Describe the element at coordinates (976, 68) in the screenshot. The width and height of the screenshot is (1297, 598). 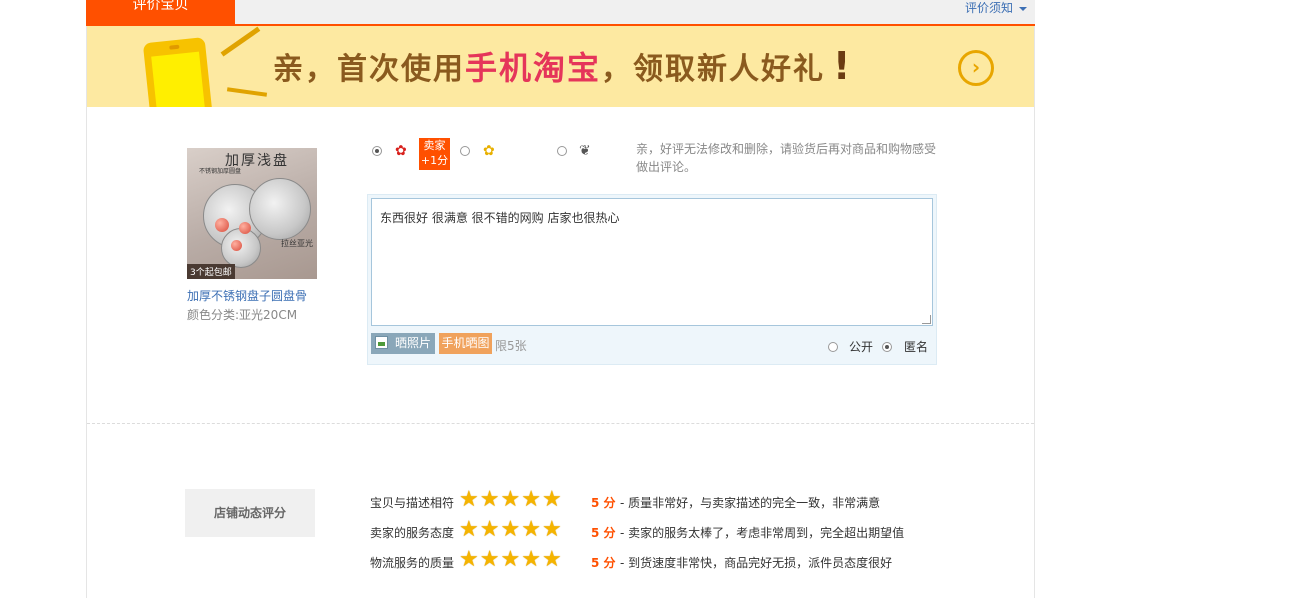
I see `arrow-right-icon: ›` at that location.